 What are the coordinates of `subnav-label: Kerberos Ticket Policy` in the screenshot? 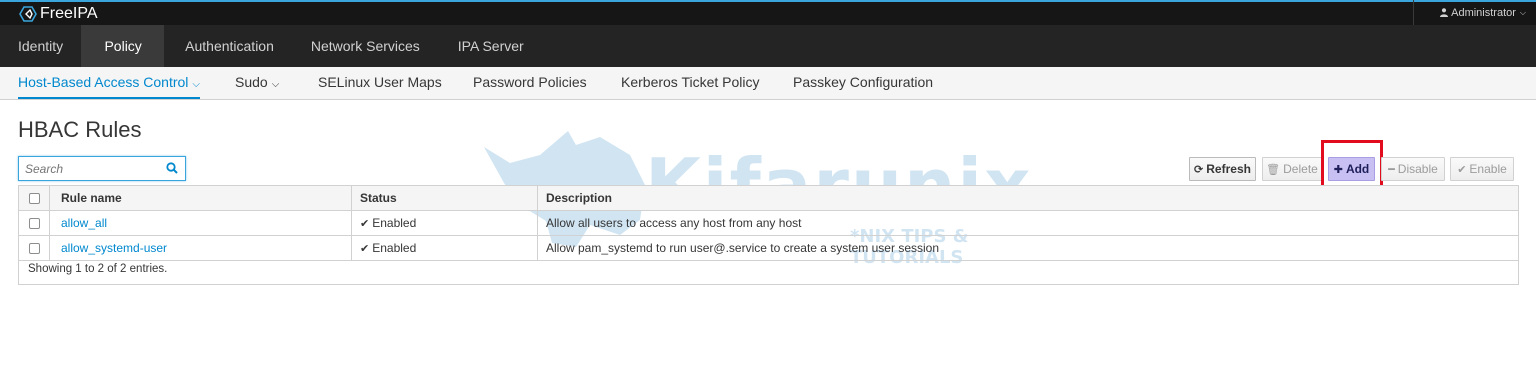 It's located at (690, 82).